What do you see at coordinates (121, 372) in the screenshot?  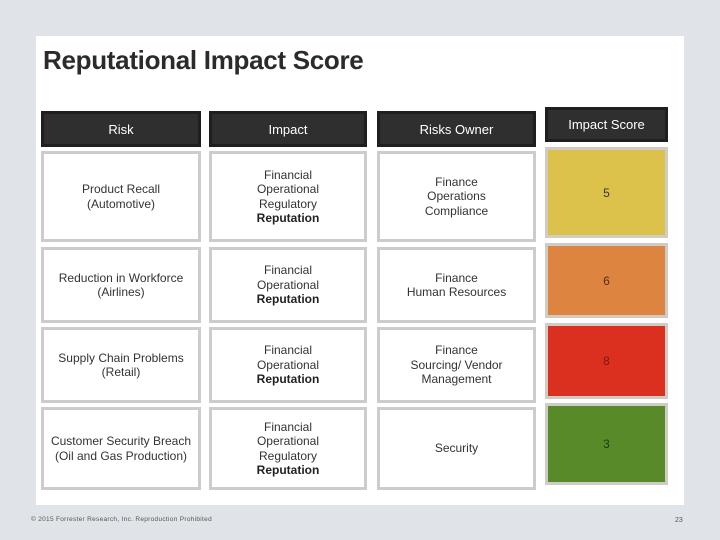 I see `risk-industry: (Retail)` at bounding box center [121, 372].